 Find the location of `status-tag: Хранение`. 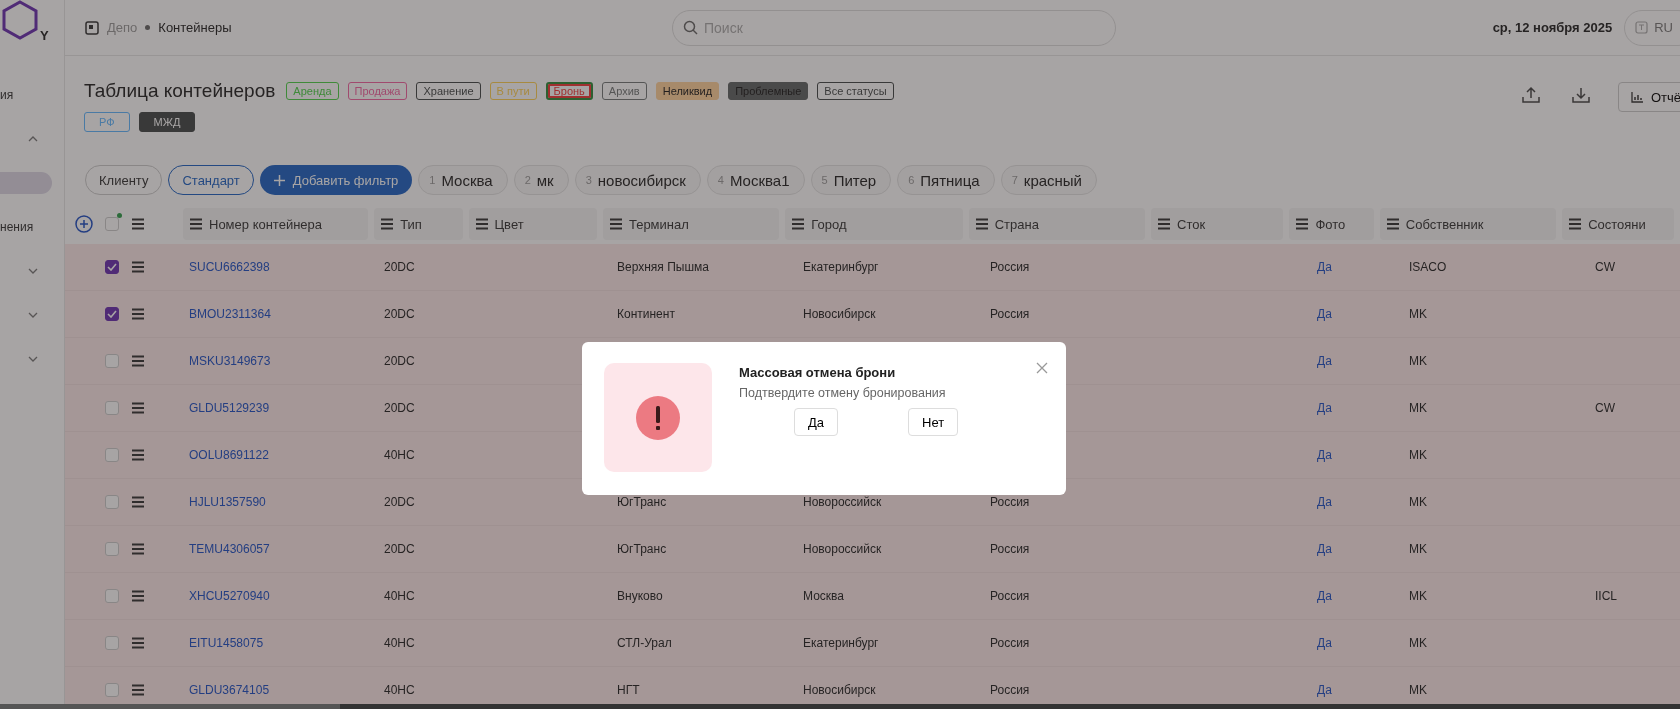

status-tag: Хранение is located at coordinates (448, 91).